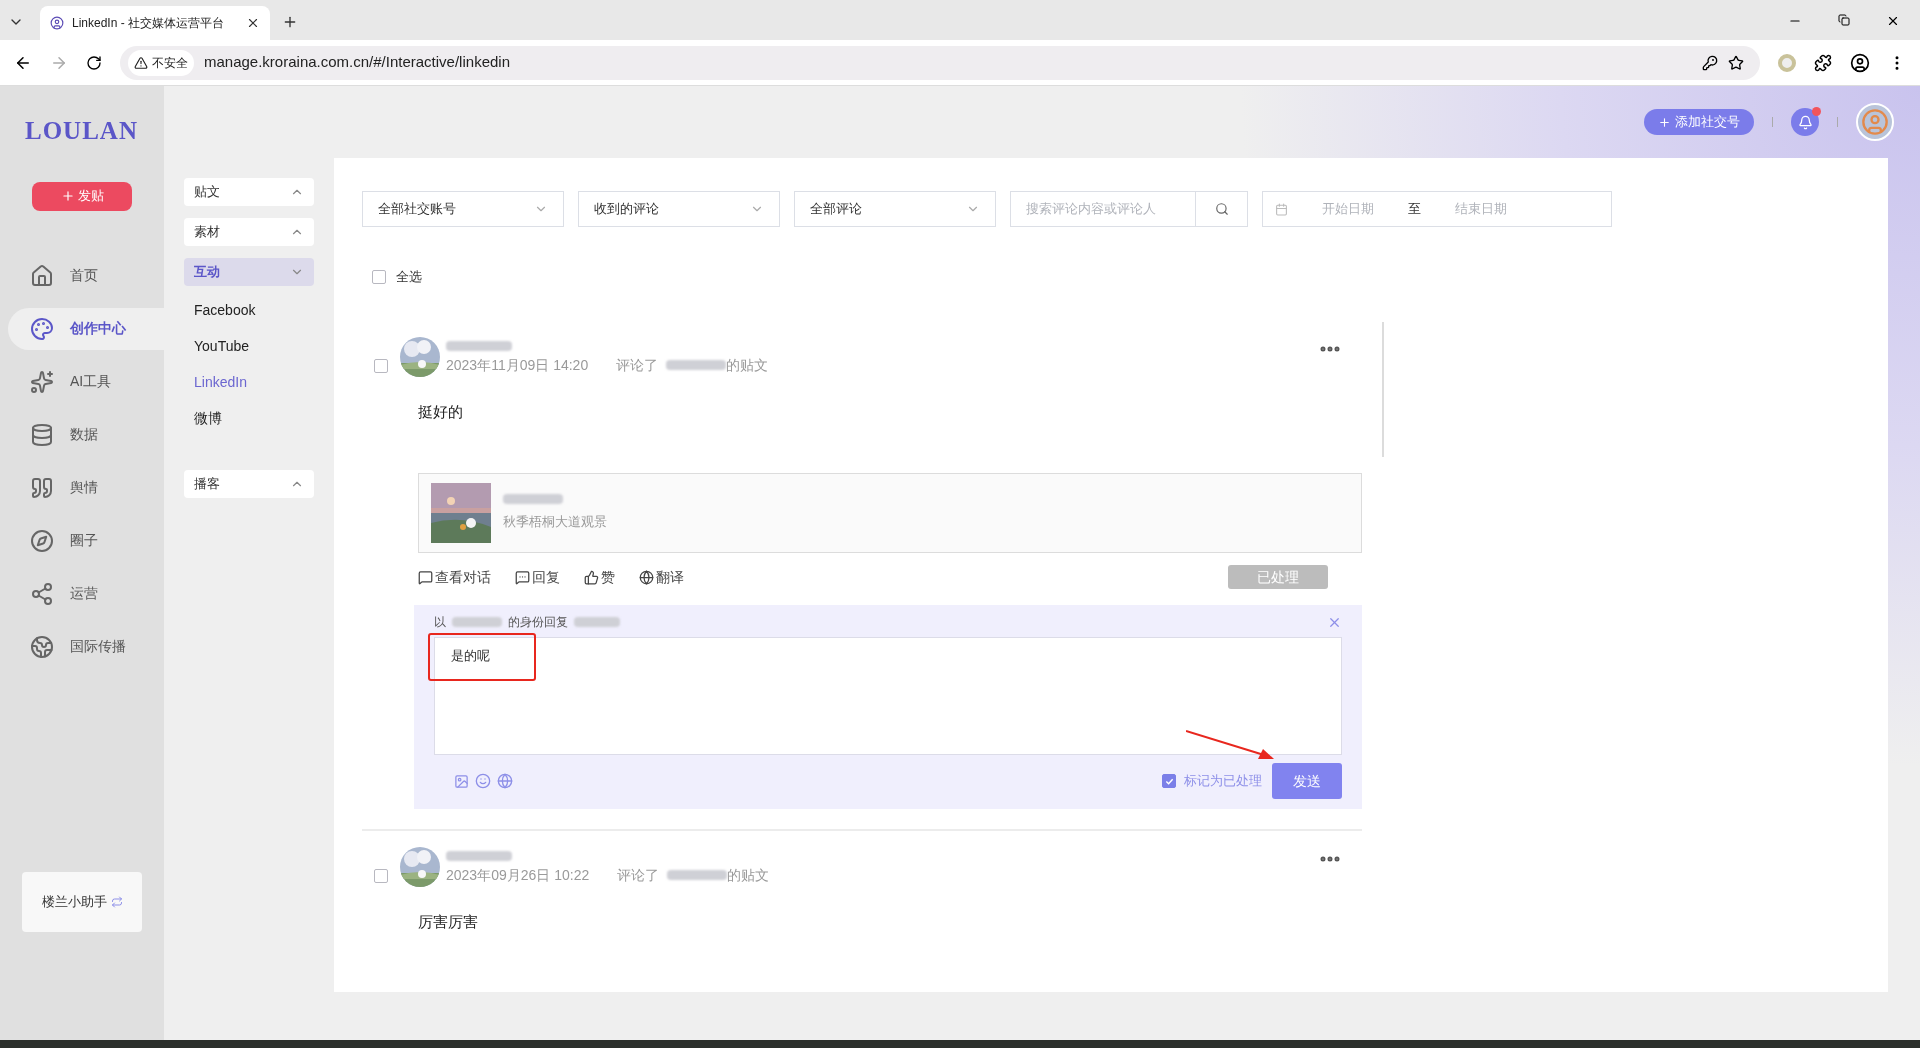 This screenshot has width=1920, height=1048. What do you see at coordinates (537, 577) in the screenshot?
I see `comment-action-button: 回复` at bounding box center [537, 577].